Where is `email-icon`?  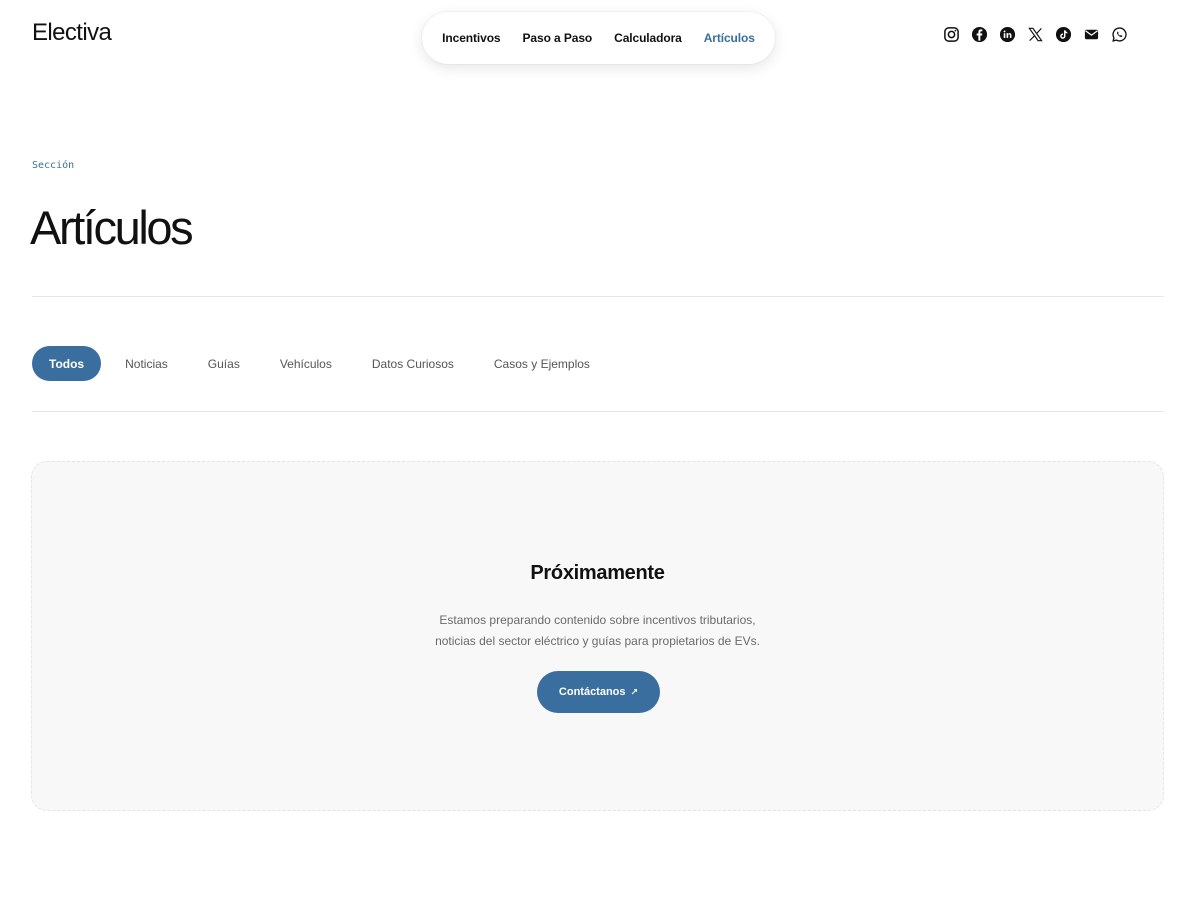
email-icon is located at coordinates (1091, 34).